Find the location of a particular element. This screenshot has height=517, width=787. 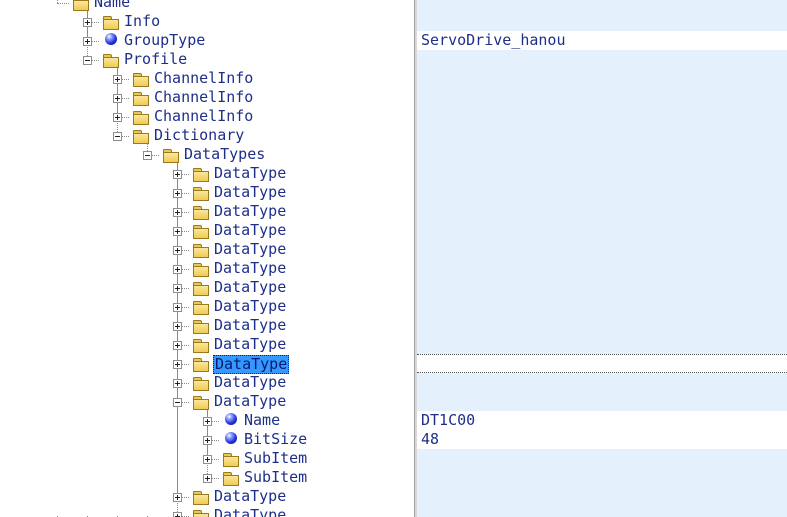

value-cell: ServoDrive_hanou is located at coordinates (493, 40).